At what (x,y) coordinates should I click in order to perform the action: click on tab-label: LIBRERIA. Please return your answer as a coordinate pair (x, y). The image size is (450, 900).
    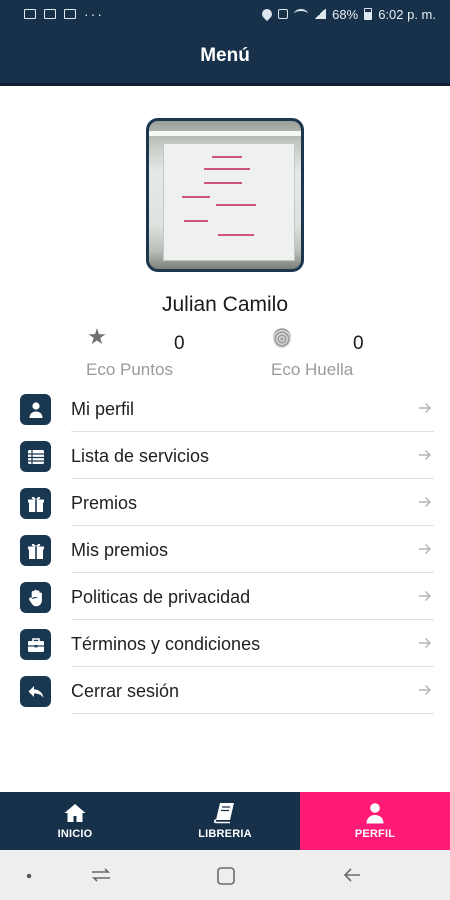
    Looking at the image, I should click on (225, 834).